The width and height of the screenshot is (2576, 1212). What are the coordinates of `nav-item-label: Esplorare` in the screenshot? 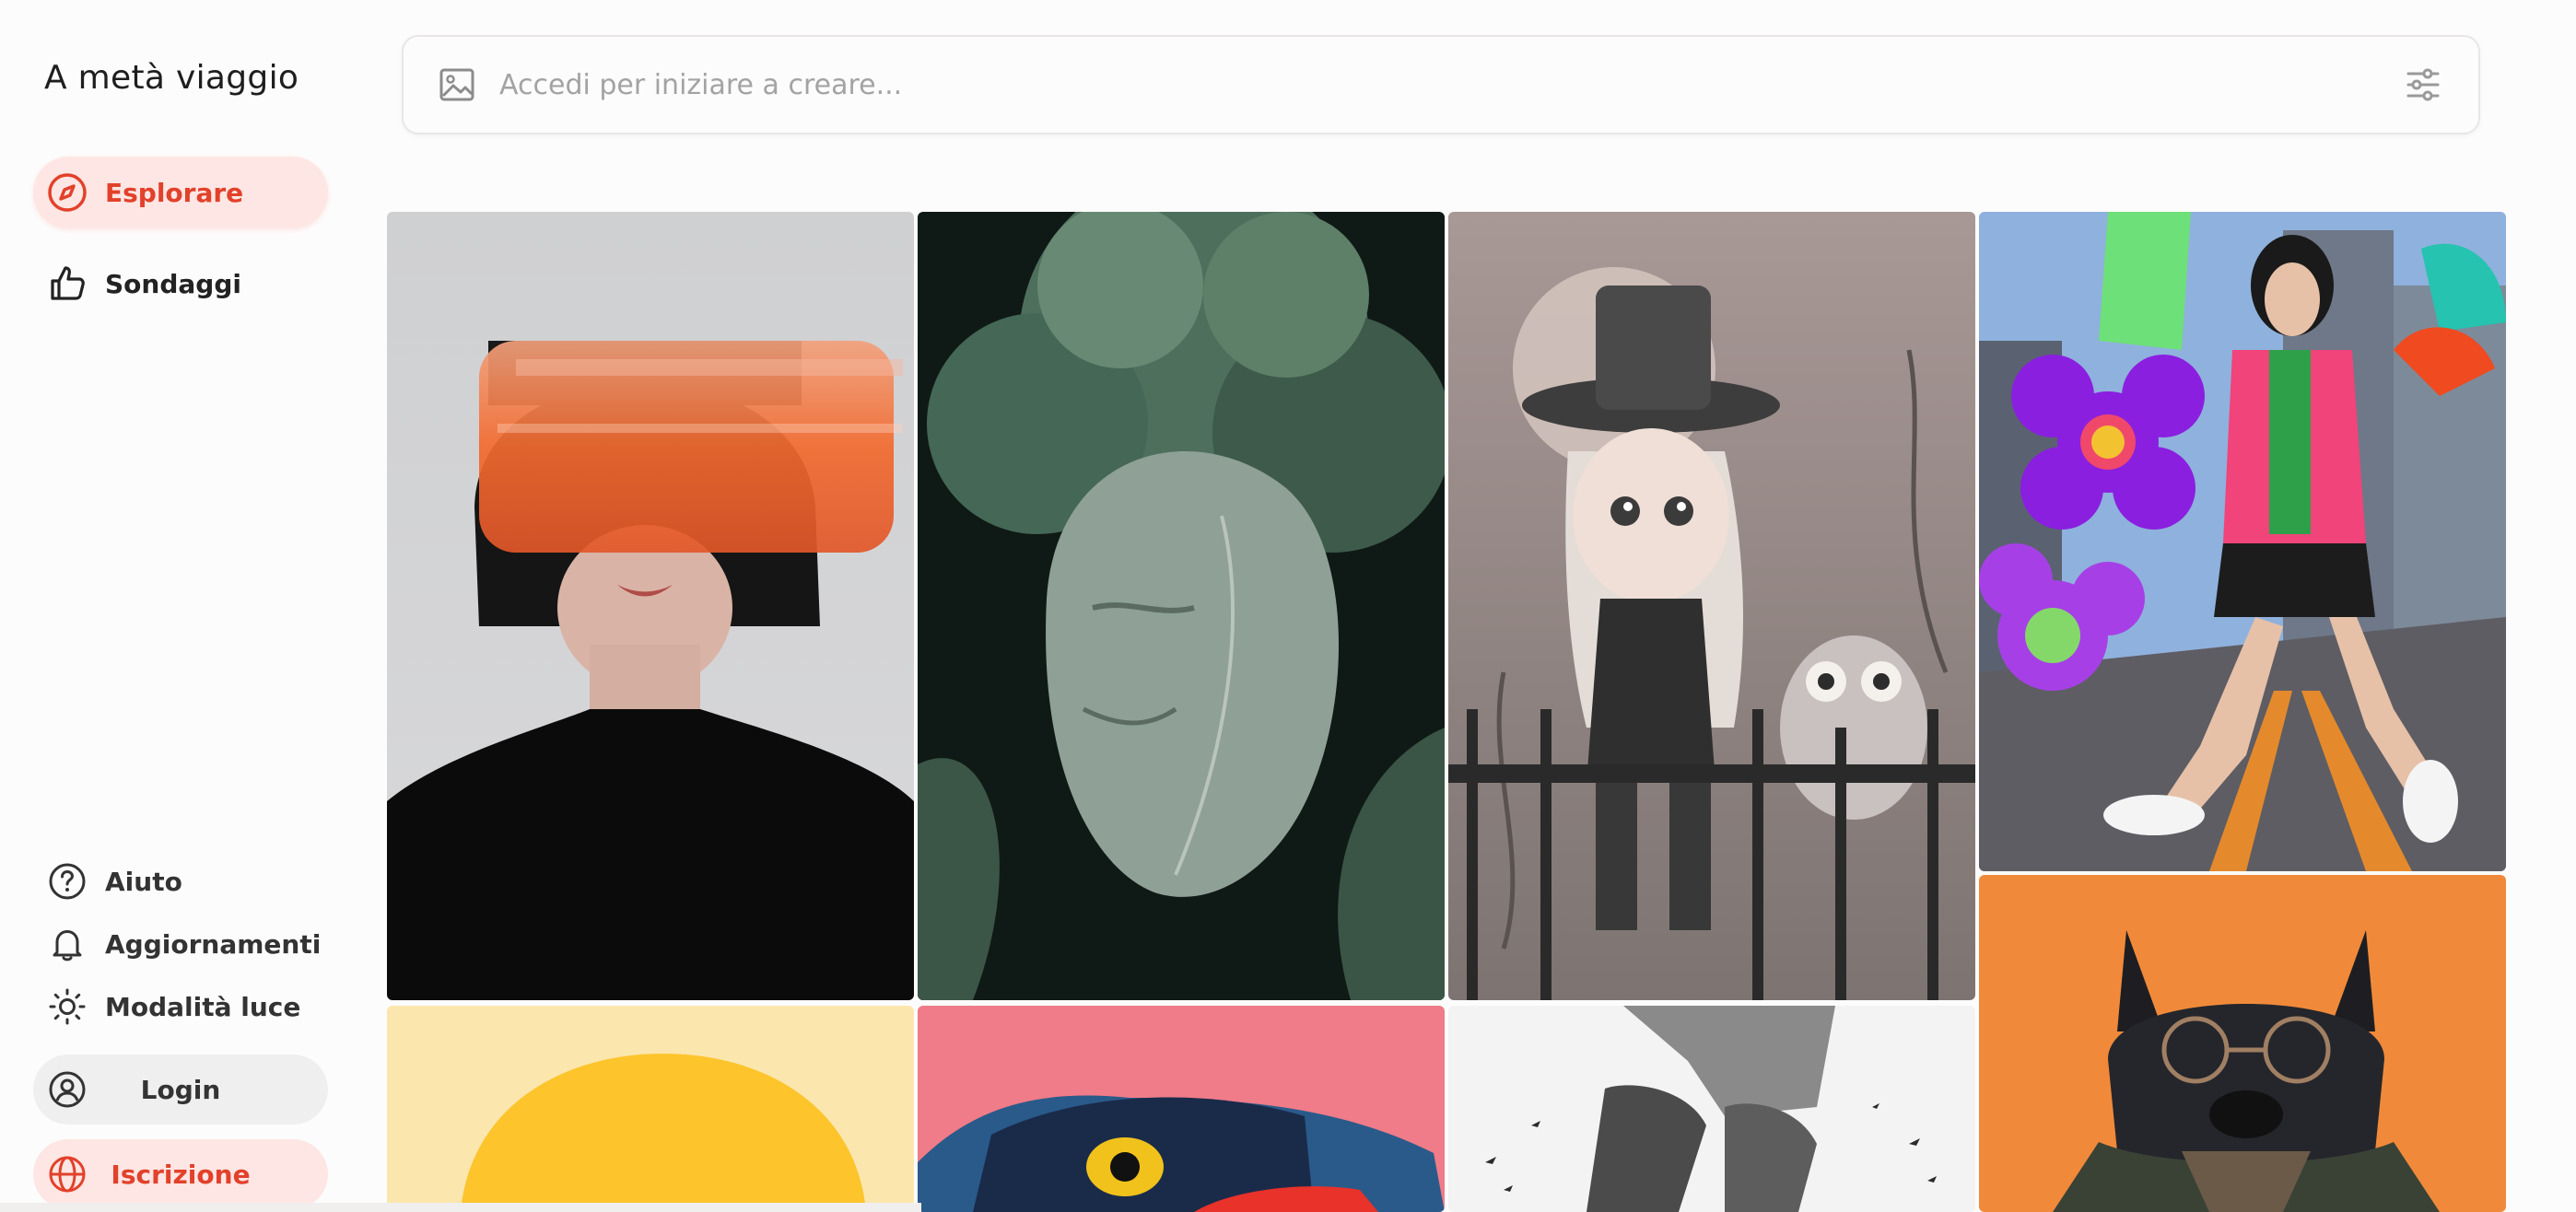 It's located at (174, 192).